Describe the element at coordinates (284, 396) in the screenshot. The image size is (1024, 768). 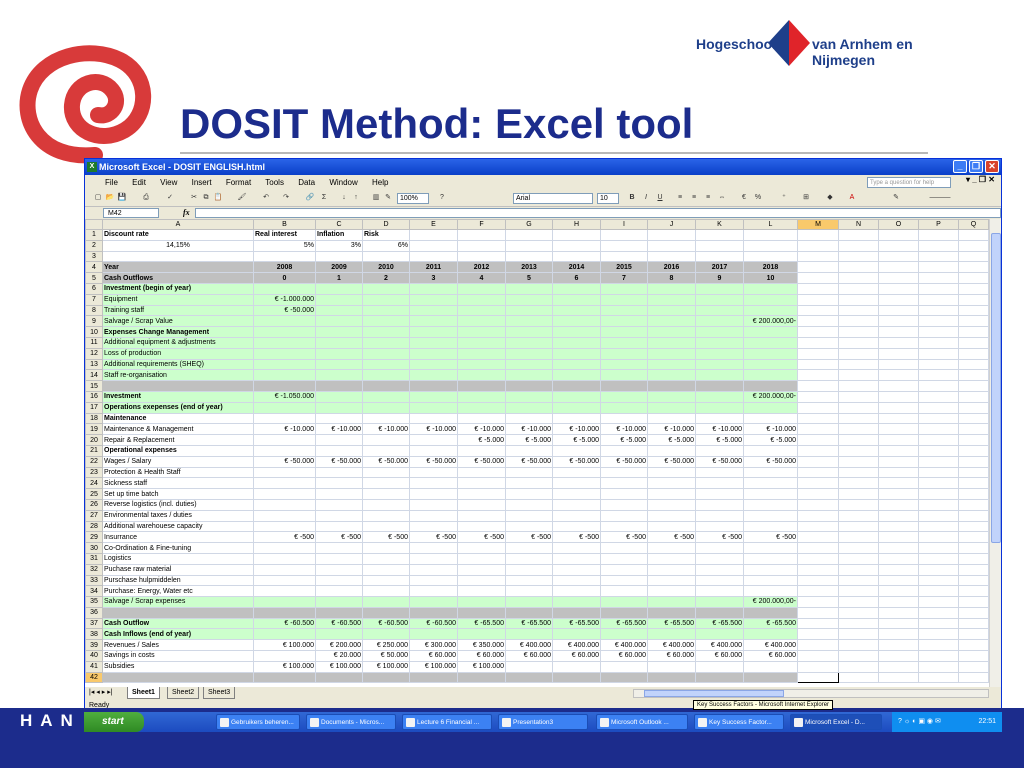
I see `cell: € -1.050.000` at that location.